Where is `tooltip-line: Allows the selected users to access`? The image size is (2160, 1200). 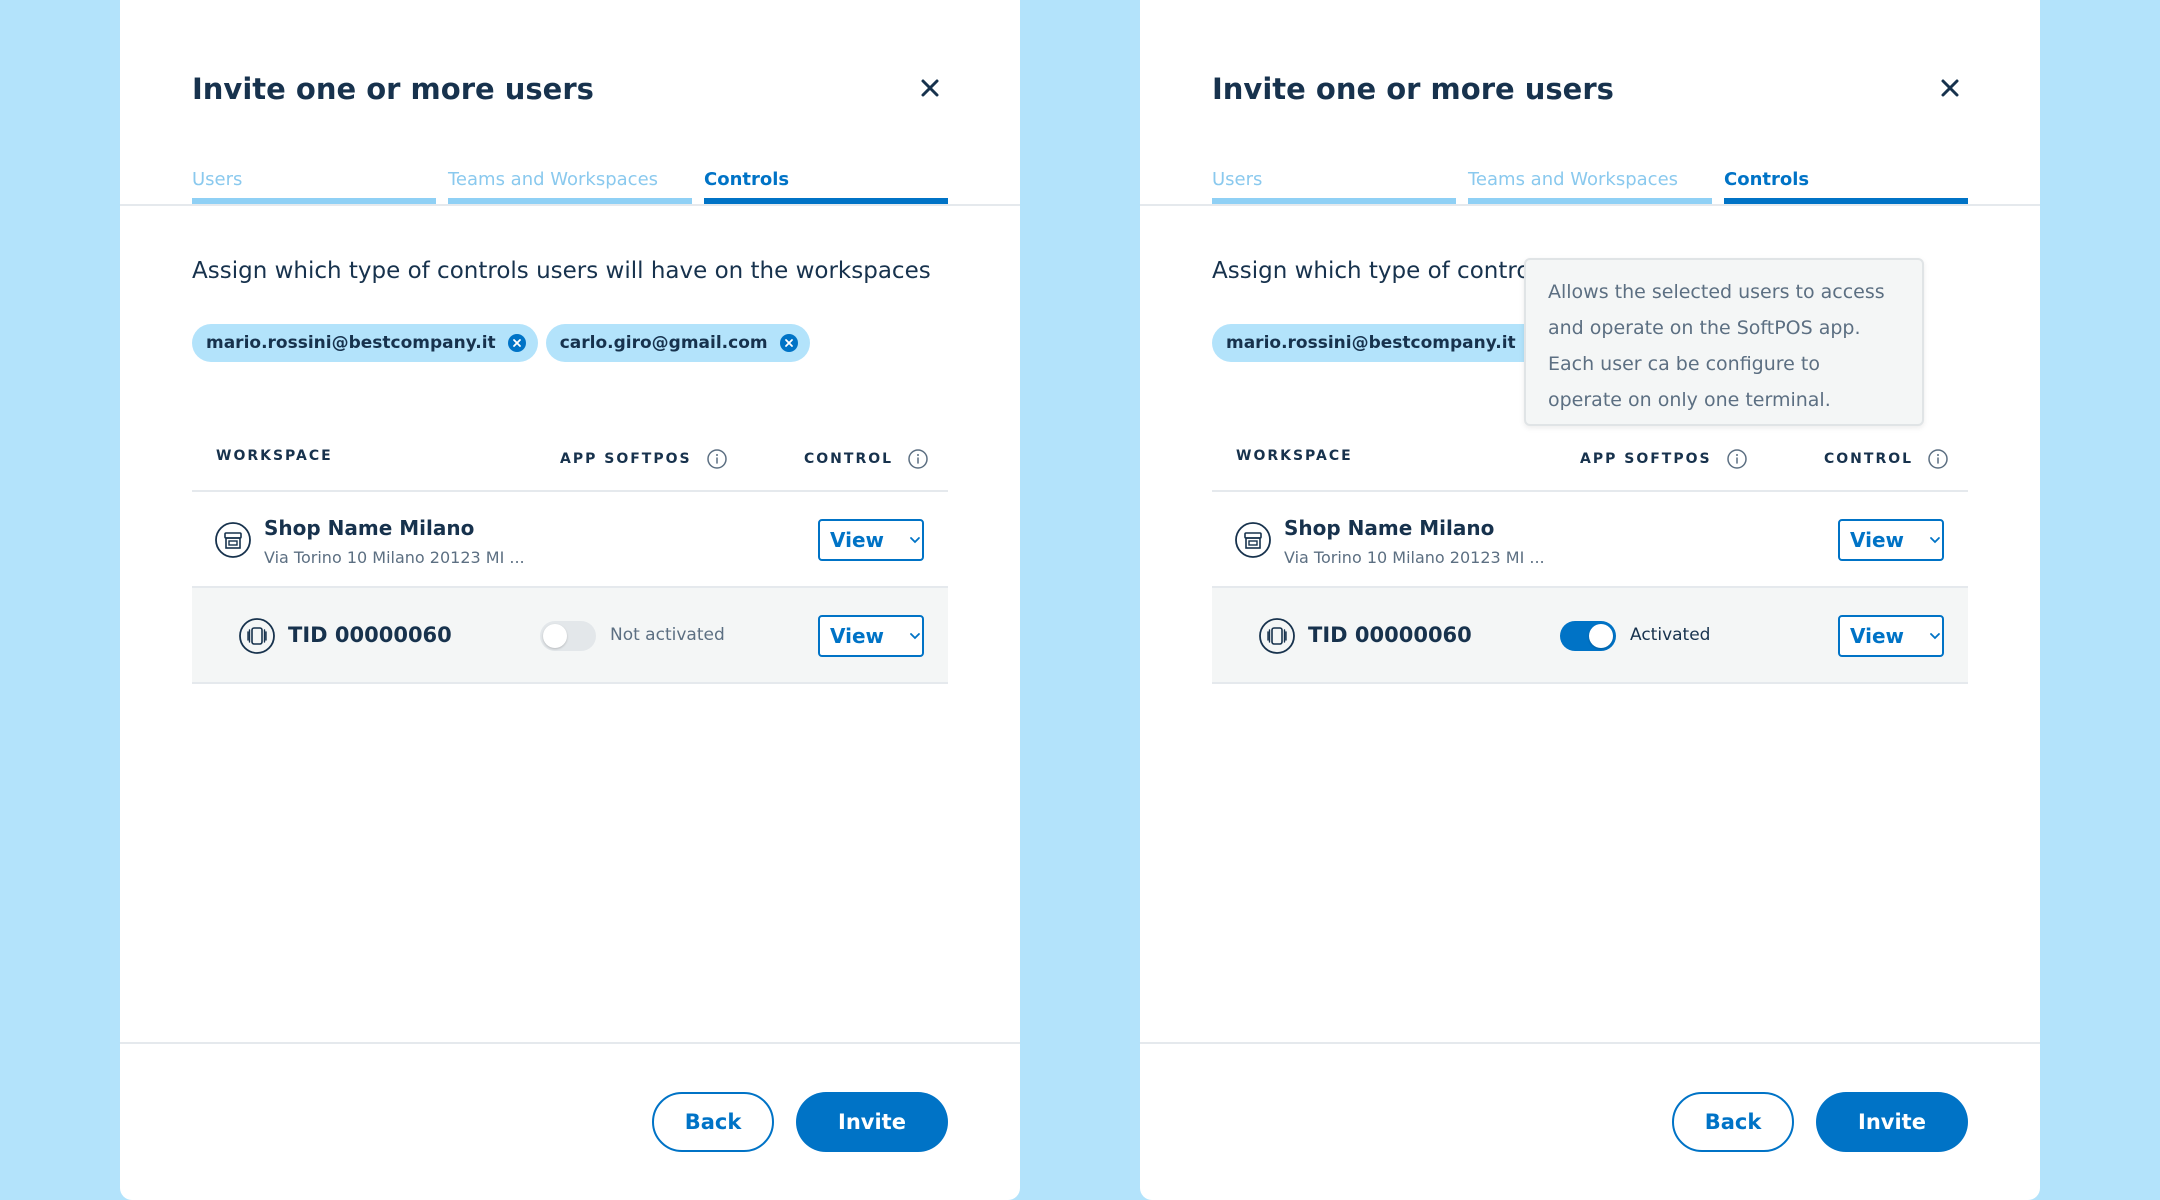
tooltip-line: Allows the selected users to access is located at coordinates (1716, 292).